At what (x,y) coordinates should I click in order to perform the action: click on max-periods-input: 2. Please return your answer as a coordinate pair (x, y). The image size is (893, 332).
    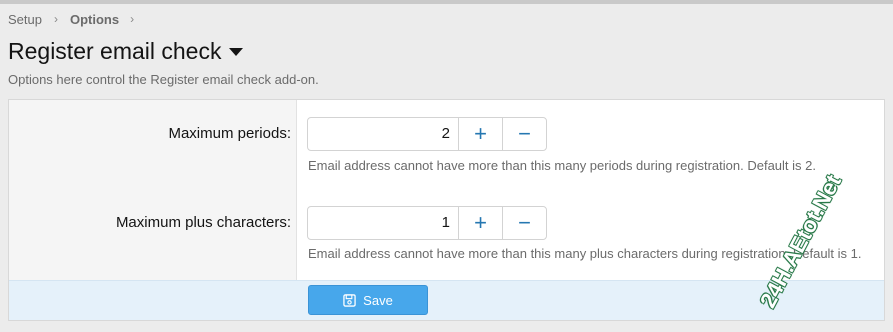
    Looking at the image, I should click on (383, 134).